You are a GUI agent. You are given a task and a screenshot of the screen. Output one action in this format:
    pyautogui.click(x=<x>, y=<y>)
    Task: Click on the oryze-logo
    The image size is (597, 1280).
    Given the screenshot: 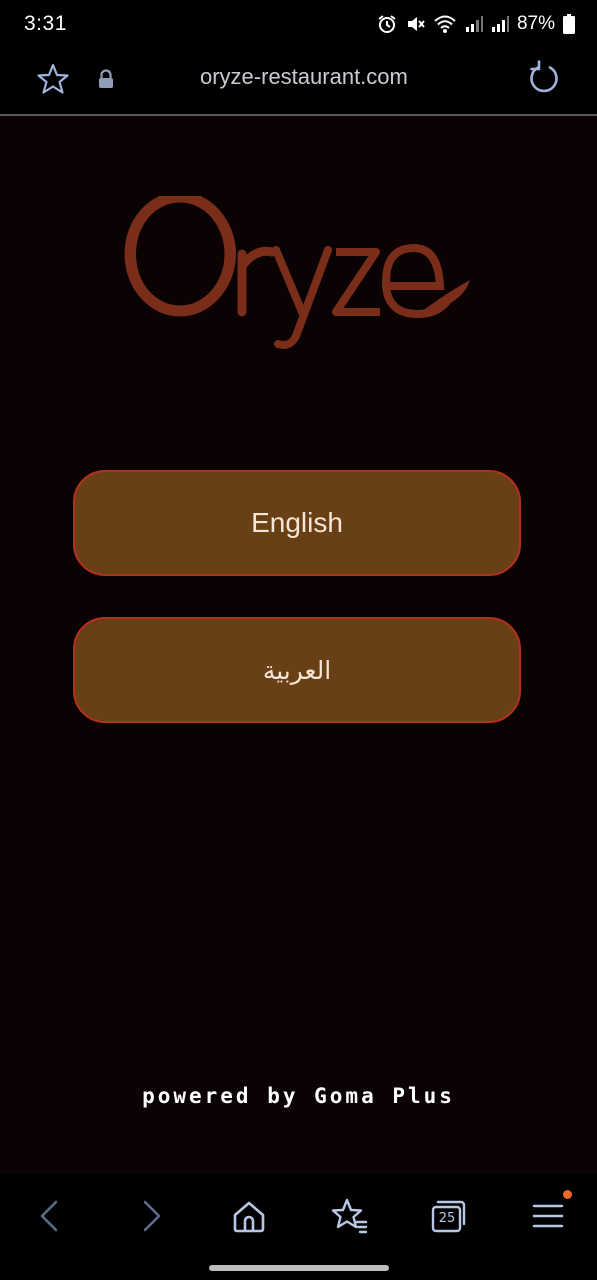 What is the action you would take?
    pyautogui.click(x=297, y=272)
    